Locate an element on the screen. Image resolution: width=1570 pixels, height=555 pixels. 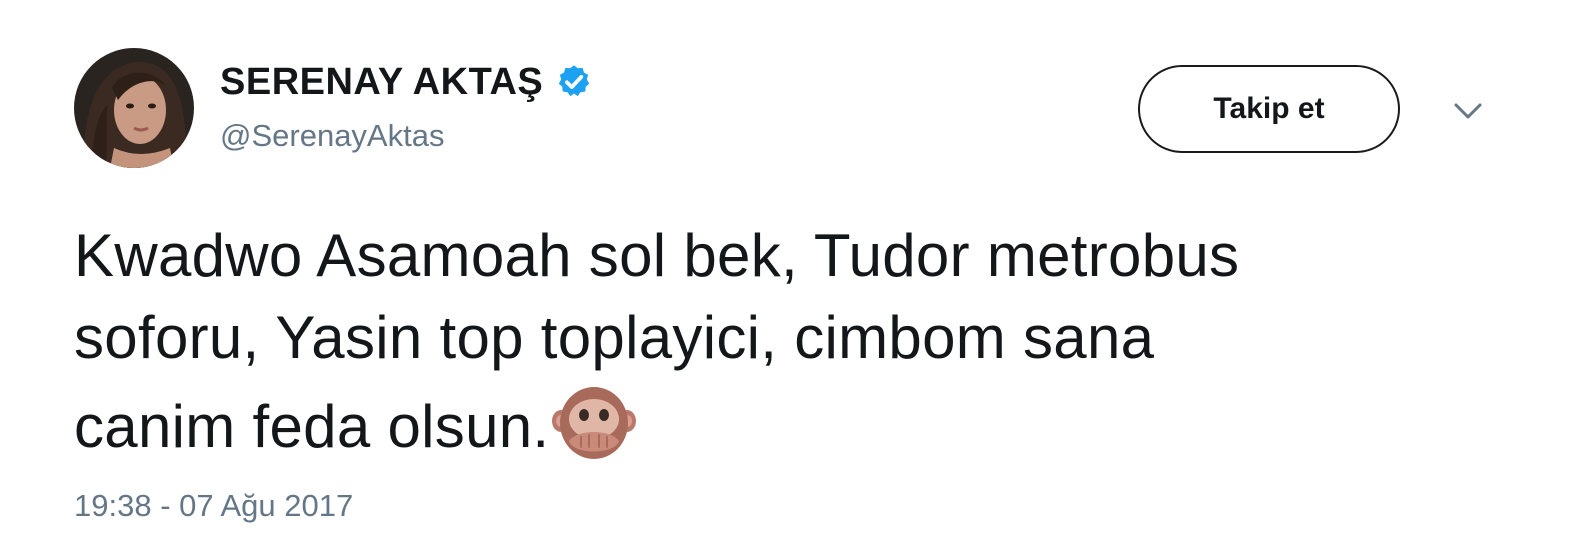
tweet-text-line: canim feda olsun. is located at coordinates (312, 426).